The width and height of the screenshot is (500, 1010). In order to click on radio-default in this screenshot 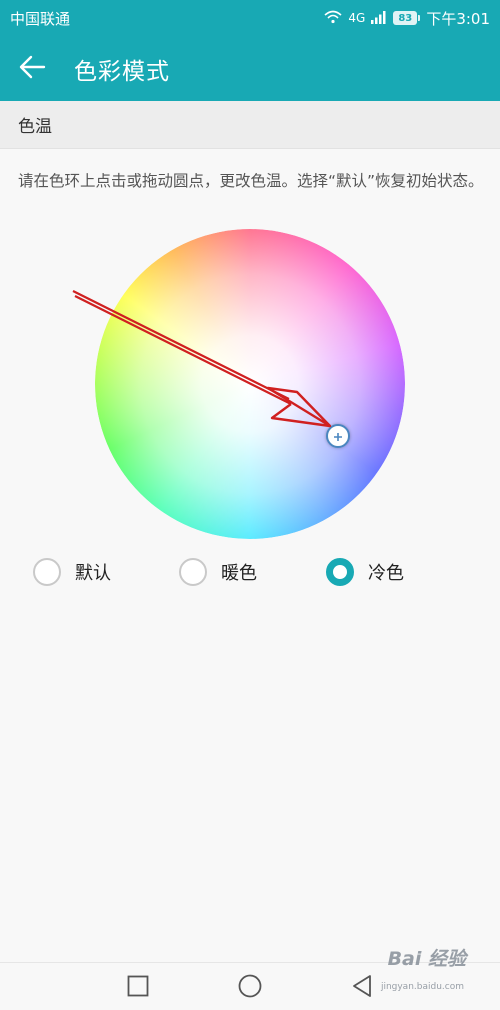, I will do `click(47, 572)`.